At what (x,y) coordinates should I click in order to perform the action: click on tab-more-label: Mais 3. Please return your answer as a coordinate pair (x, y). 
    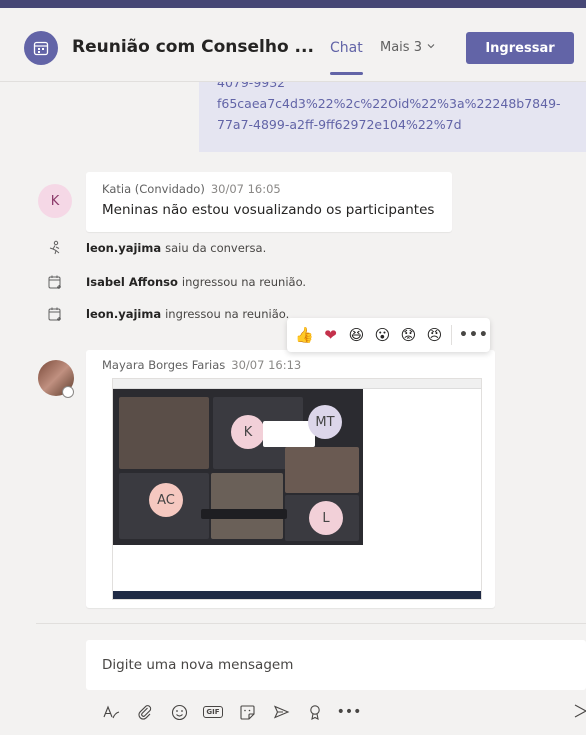
    Looking at the image, I should click on (401, 47).